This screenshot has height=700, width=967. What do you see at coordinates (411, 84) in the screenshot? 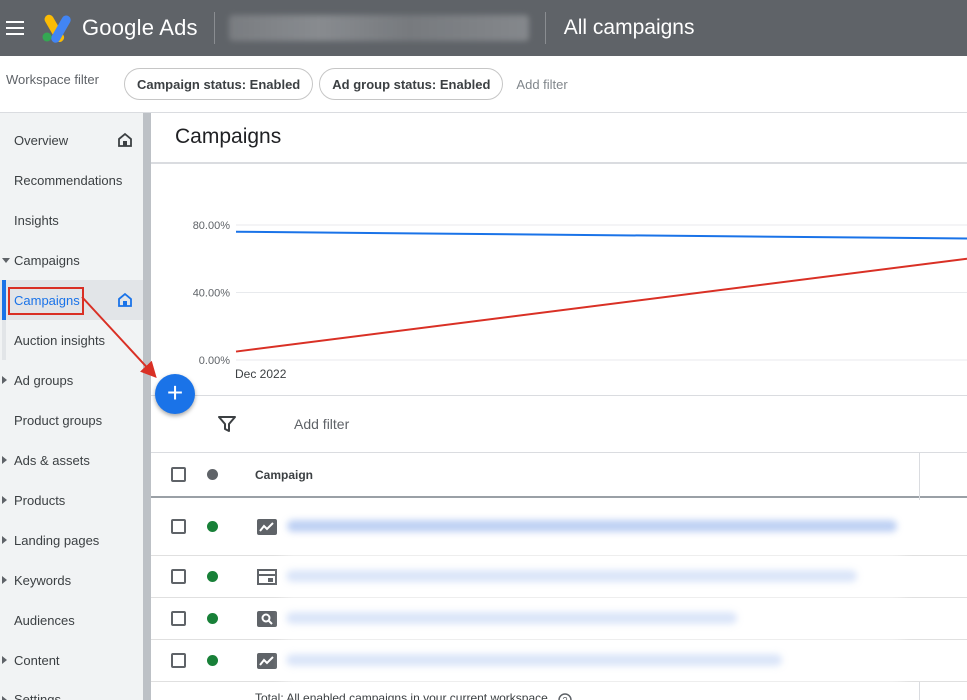
I see `ad-group-status-chip: Ad group status: Enabled` at bounding box center [411, 84].